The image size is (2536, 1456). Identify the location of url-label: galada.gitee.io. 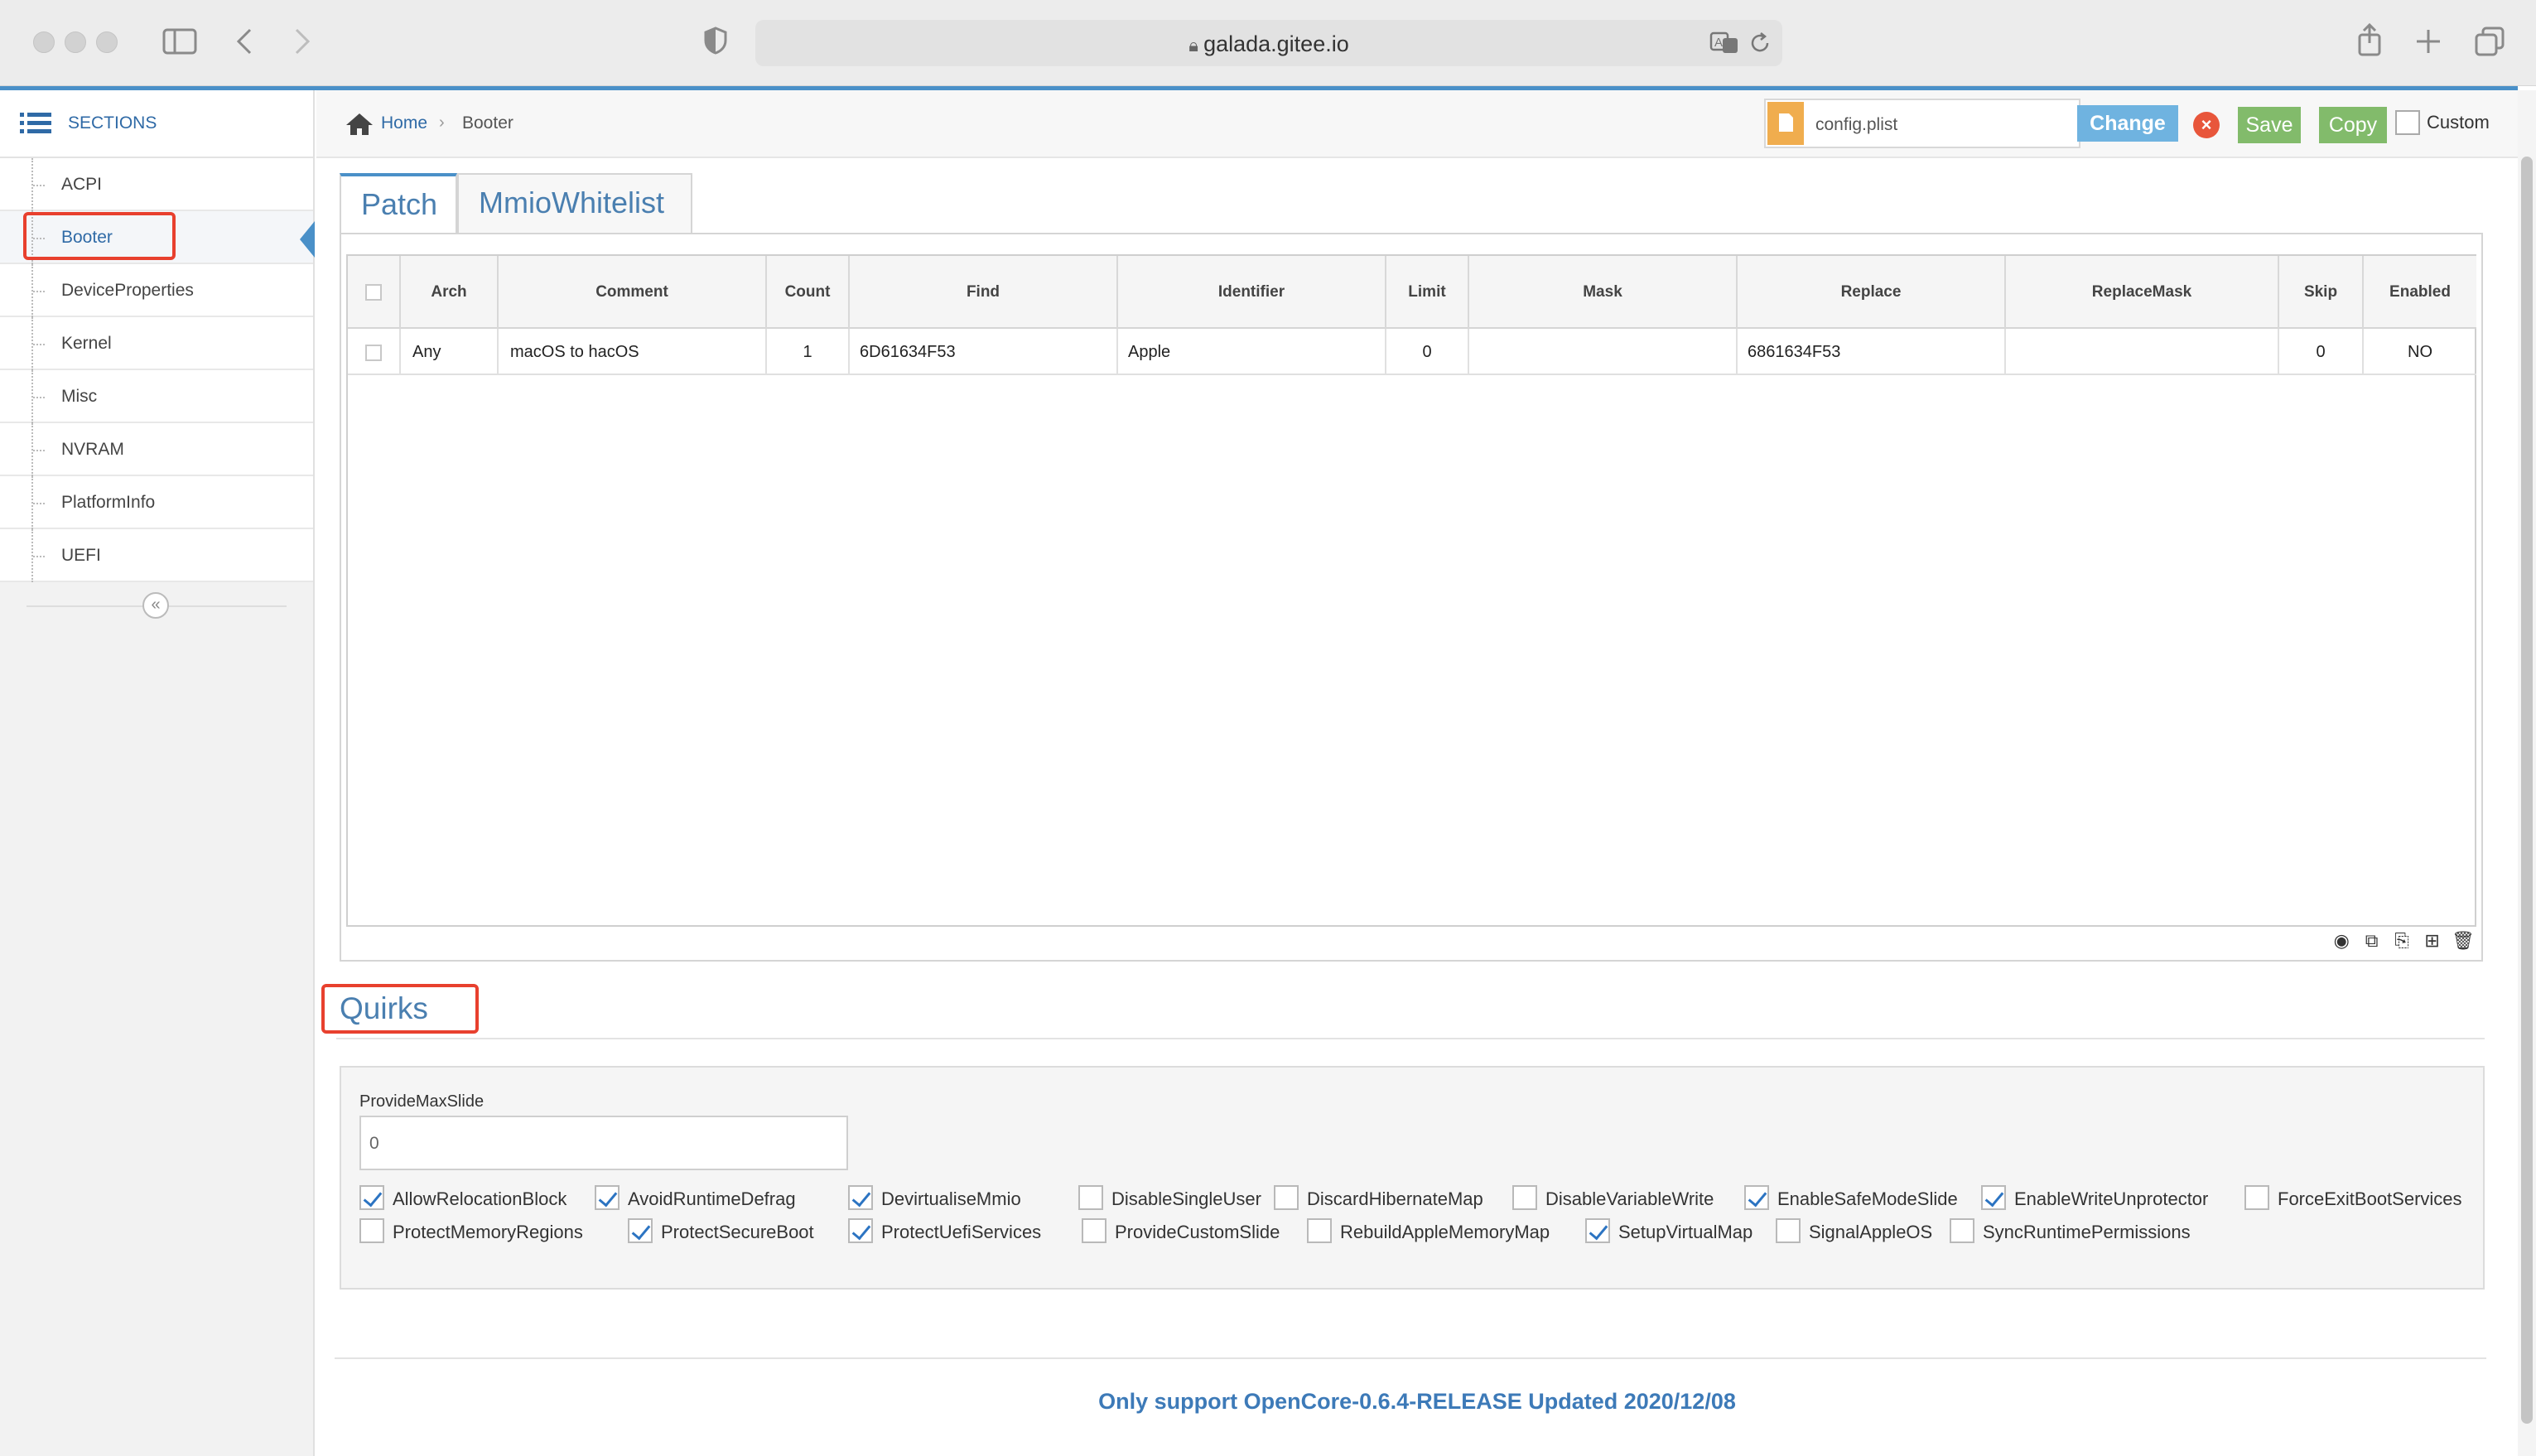
(1276, 43).